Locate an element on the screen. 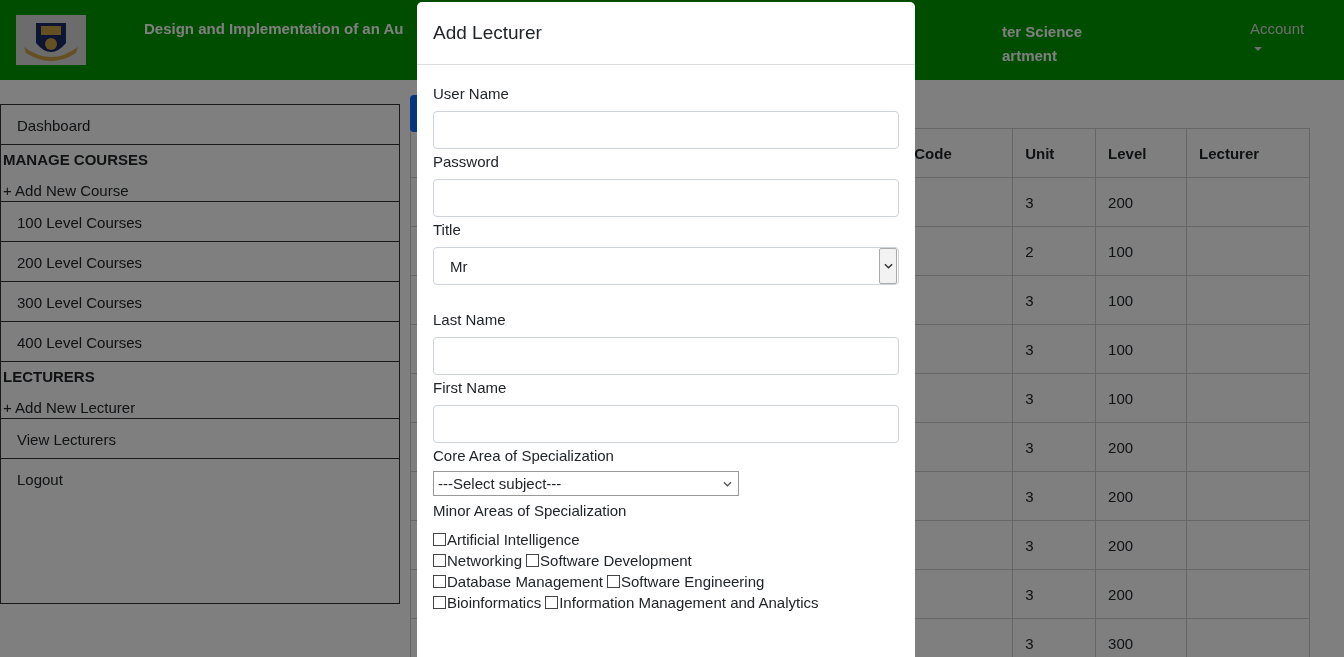  checkbox-option: Bioinformatics is located at coordinates (487, 602).